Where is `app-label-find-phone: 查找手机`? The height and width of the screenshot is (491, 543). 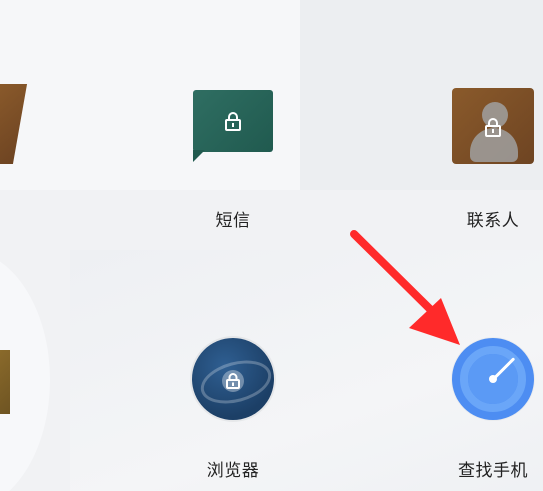
app-label-find-phone: 查找手机 is located at coordinates (493, 471).